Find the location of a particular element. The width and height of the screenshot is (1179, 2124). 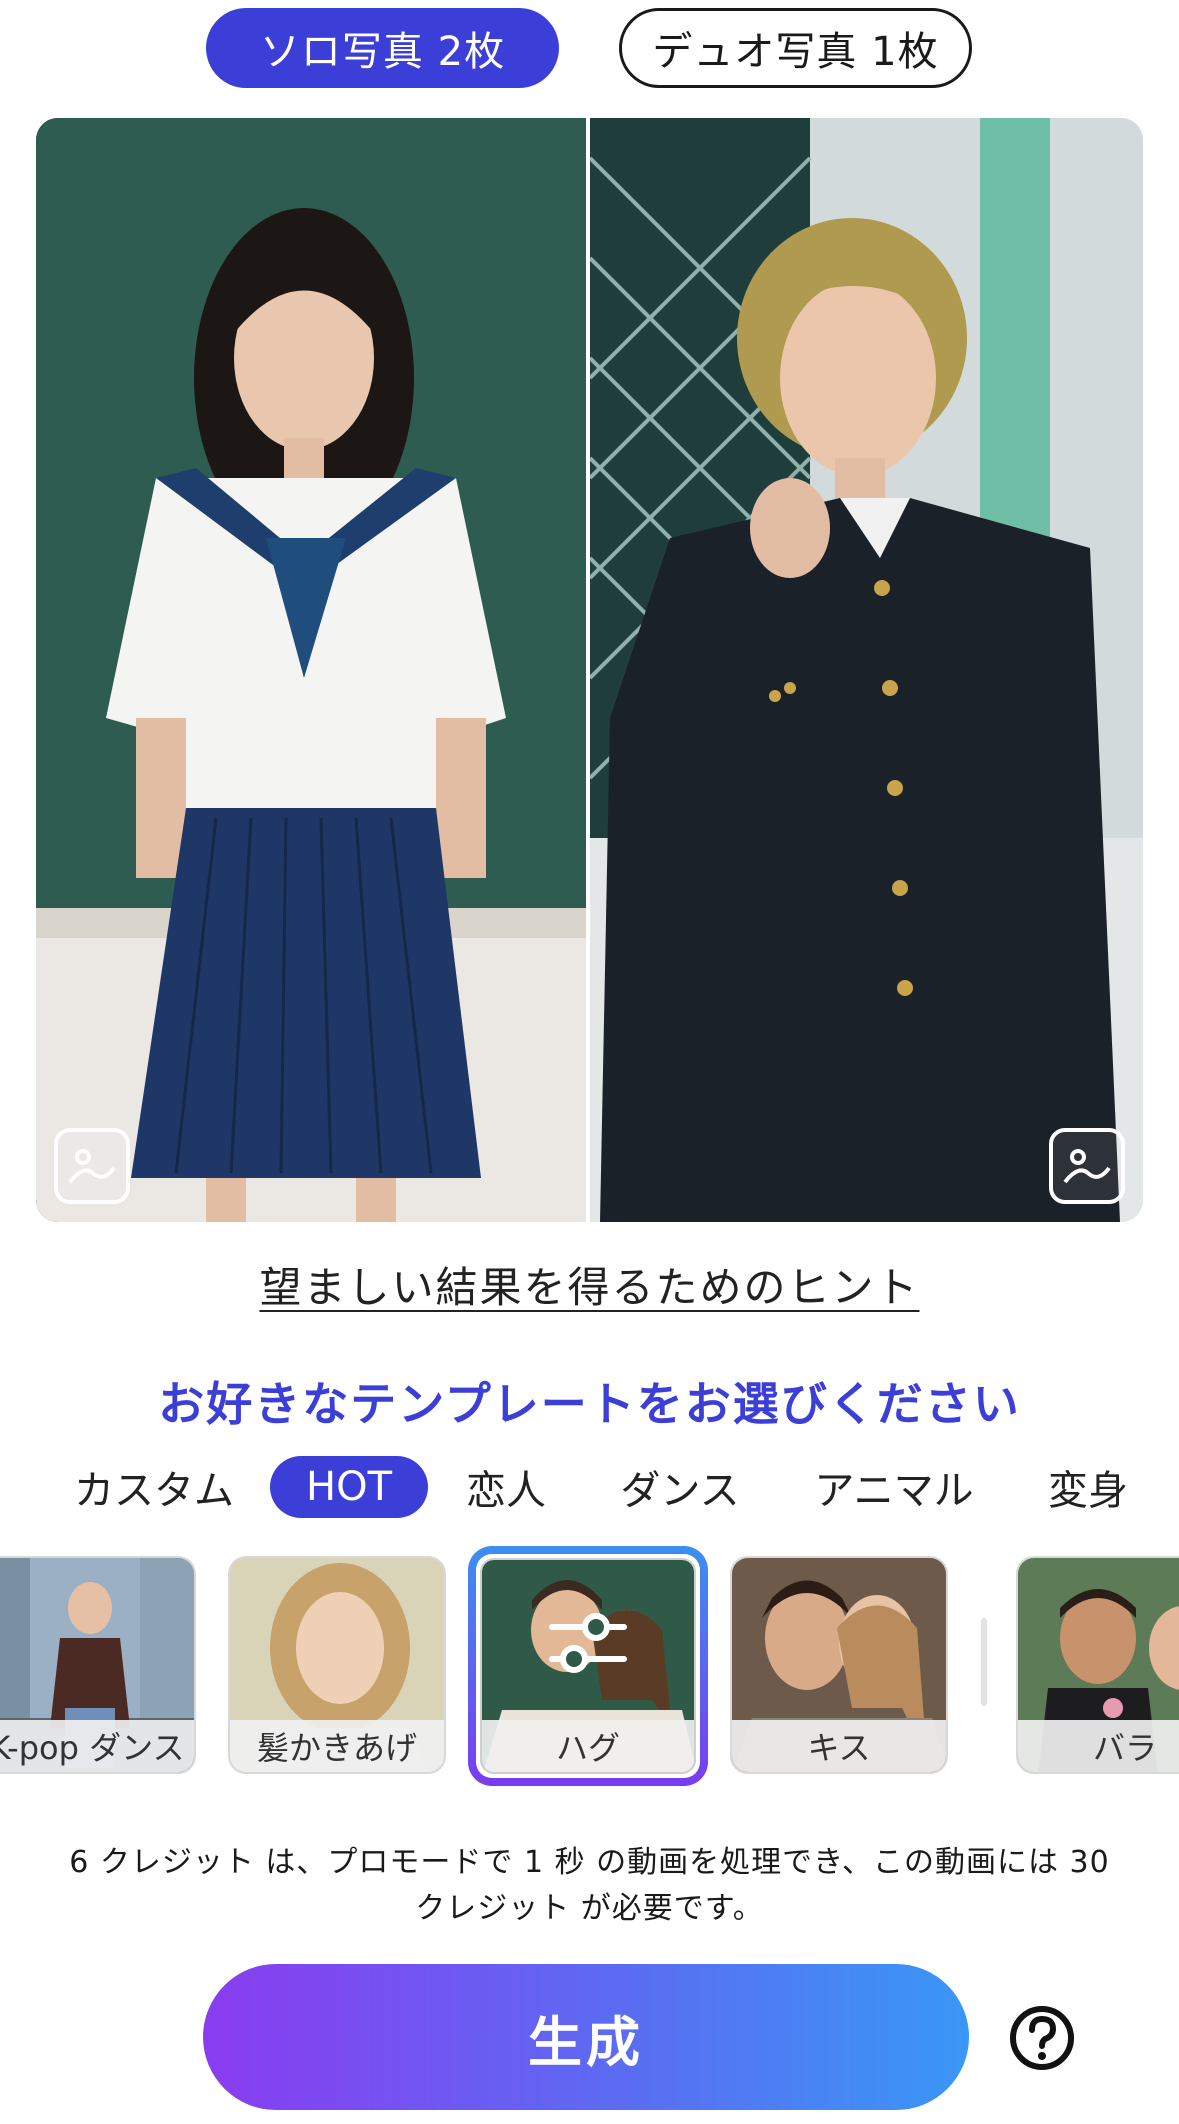

tab-lovers: 恋人 is located at coordinates (506, 1487).